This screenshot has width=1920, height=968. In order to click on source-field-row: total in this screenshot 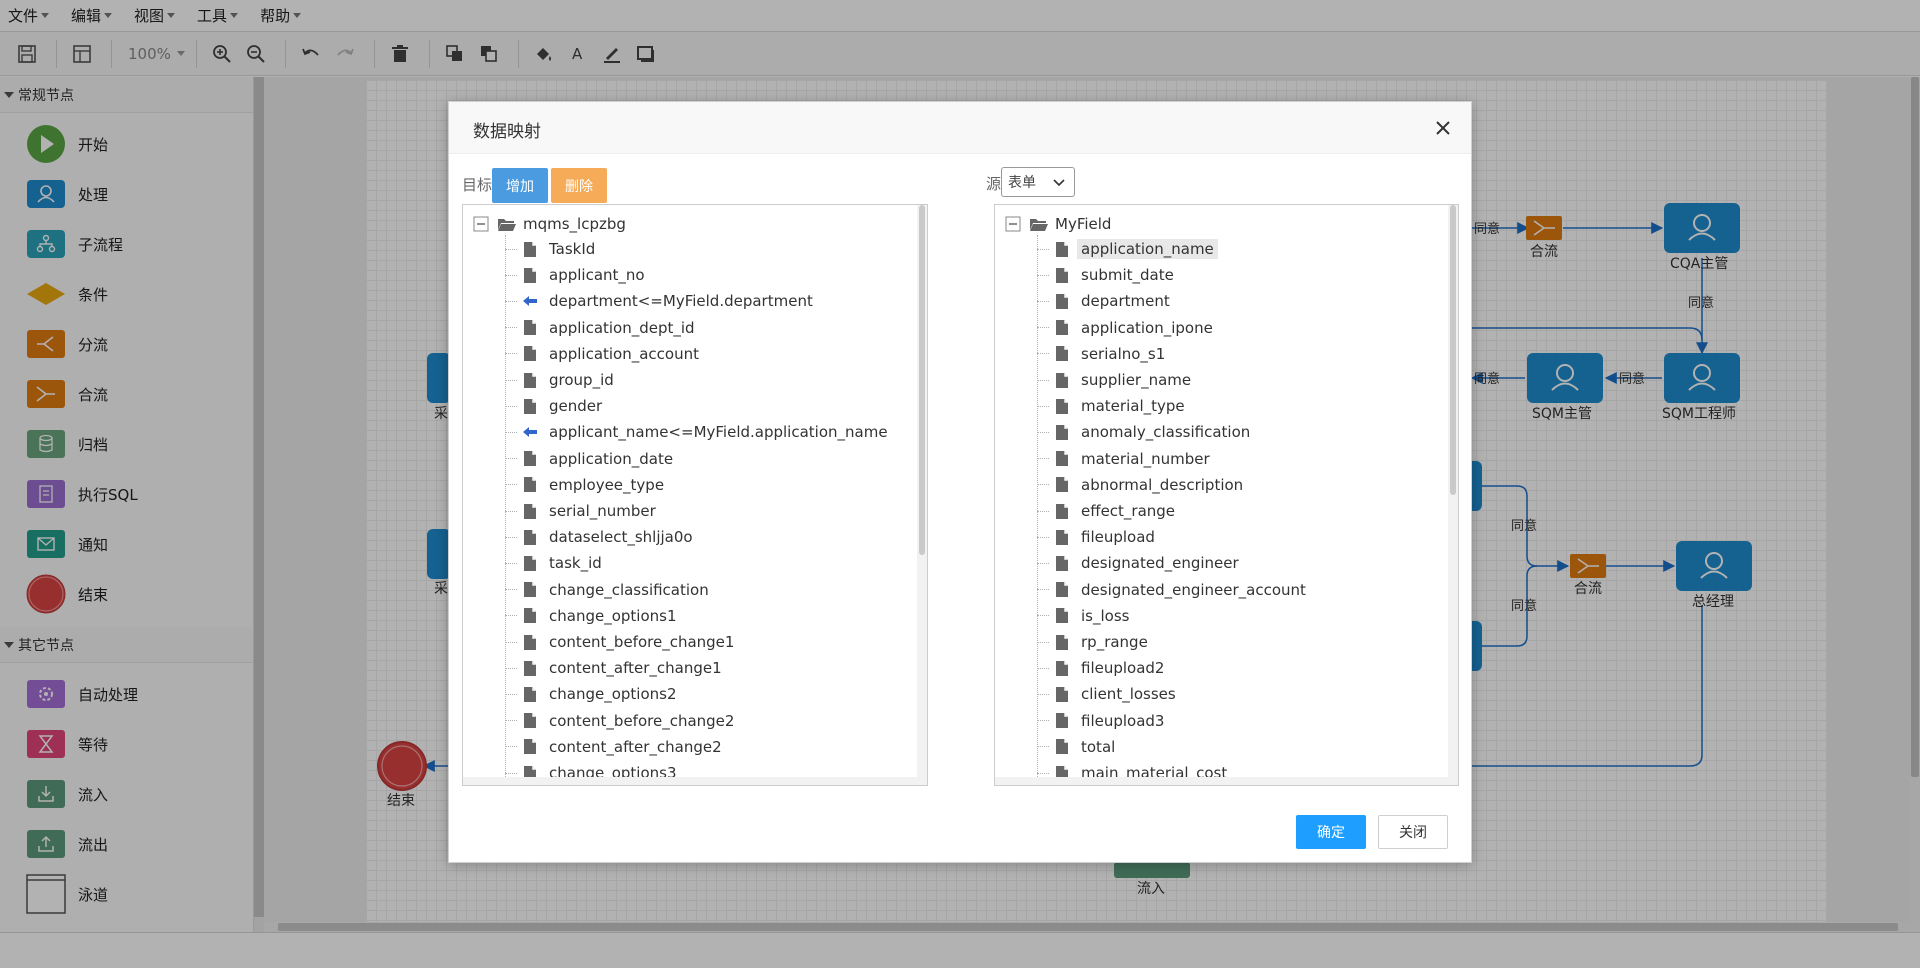, I will do `click(1078, 747)`.